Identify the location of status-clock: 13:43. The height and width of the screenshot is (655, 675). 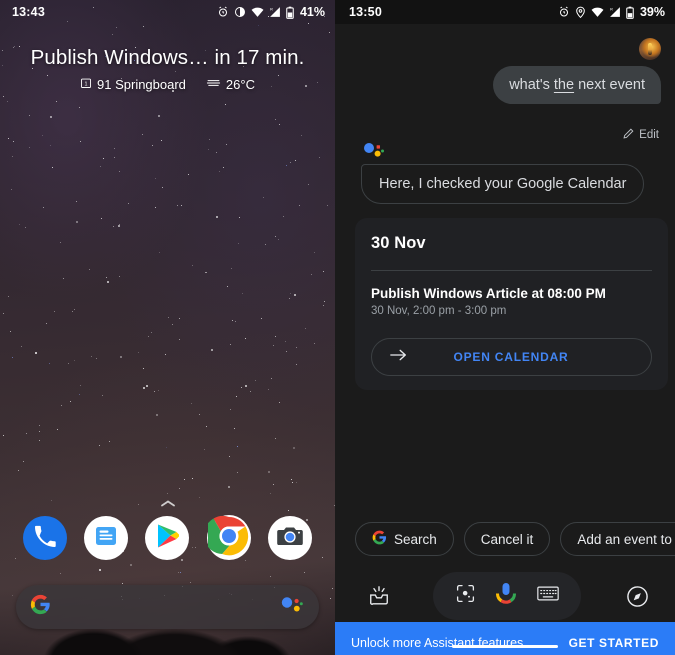
(28, 12).